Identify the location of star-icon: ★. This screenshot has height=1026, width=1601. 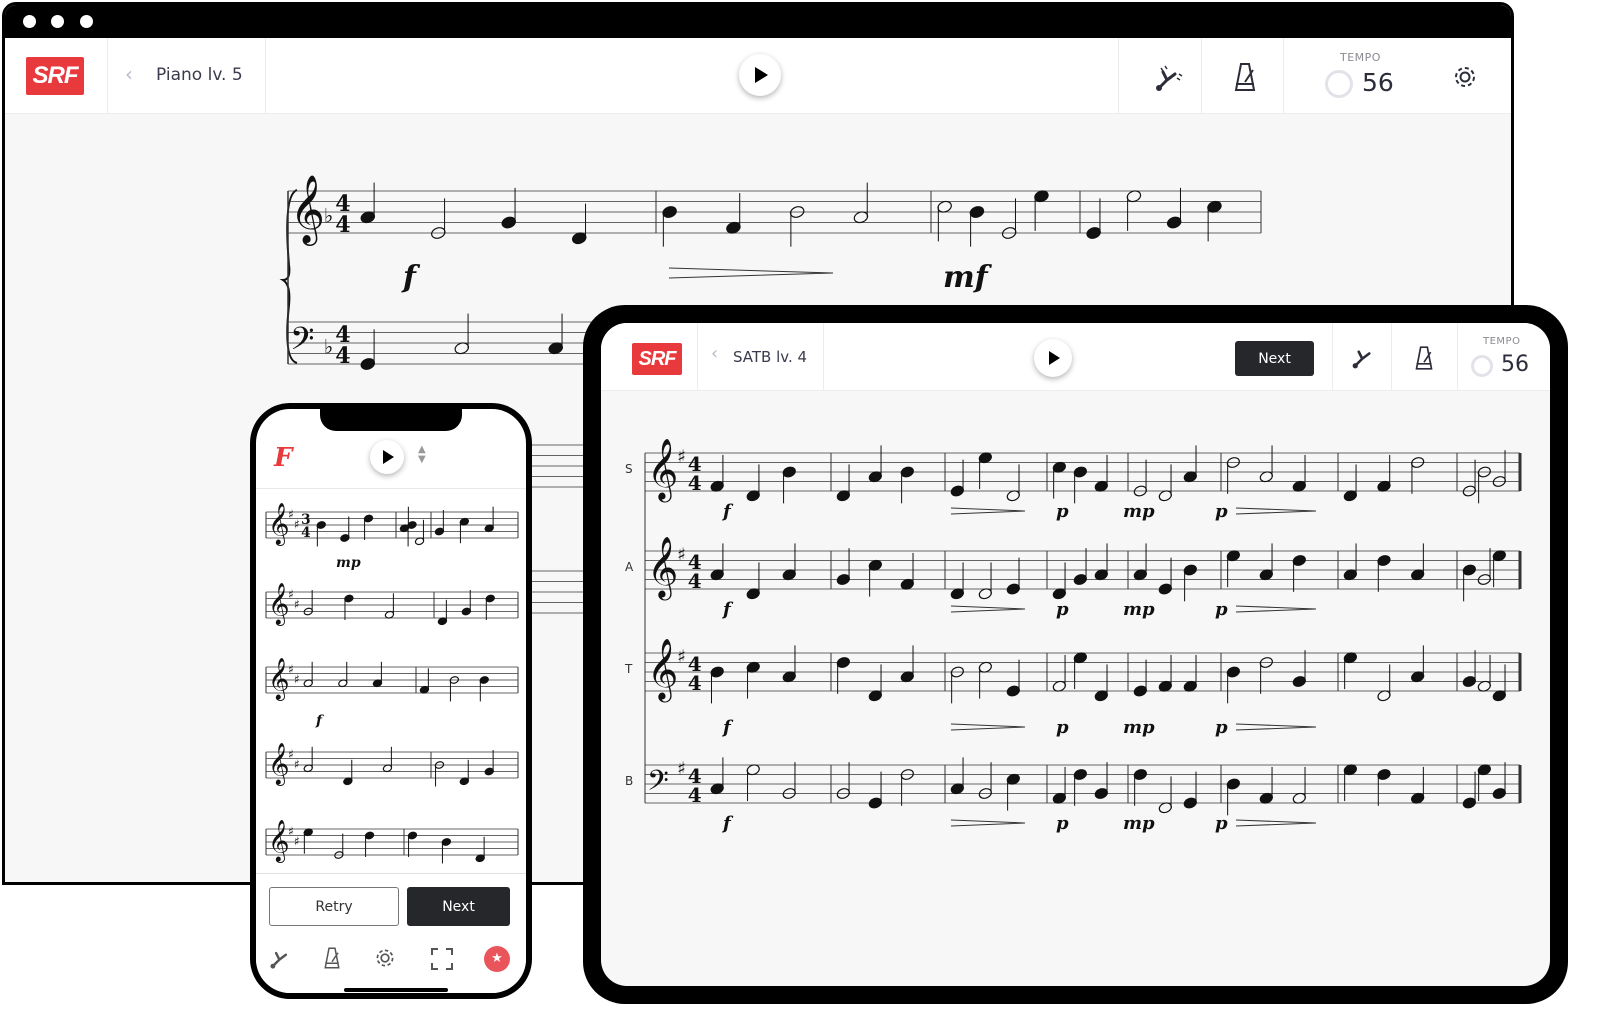
(497, 959).